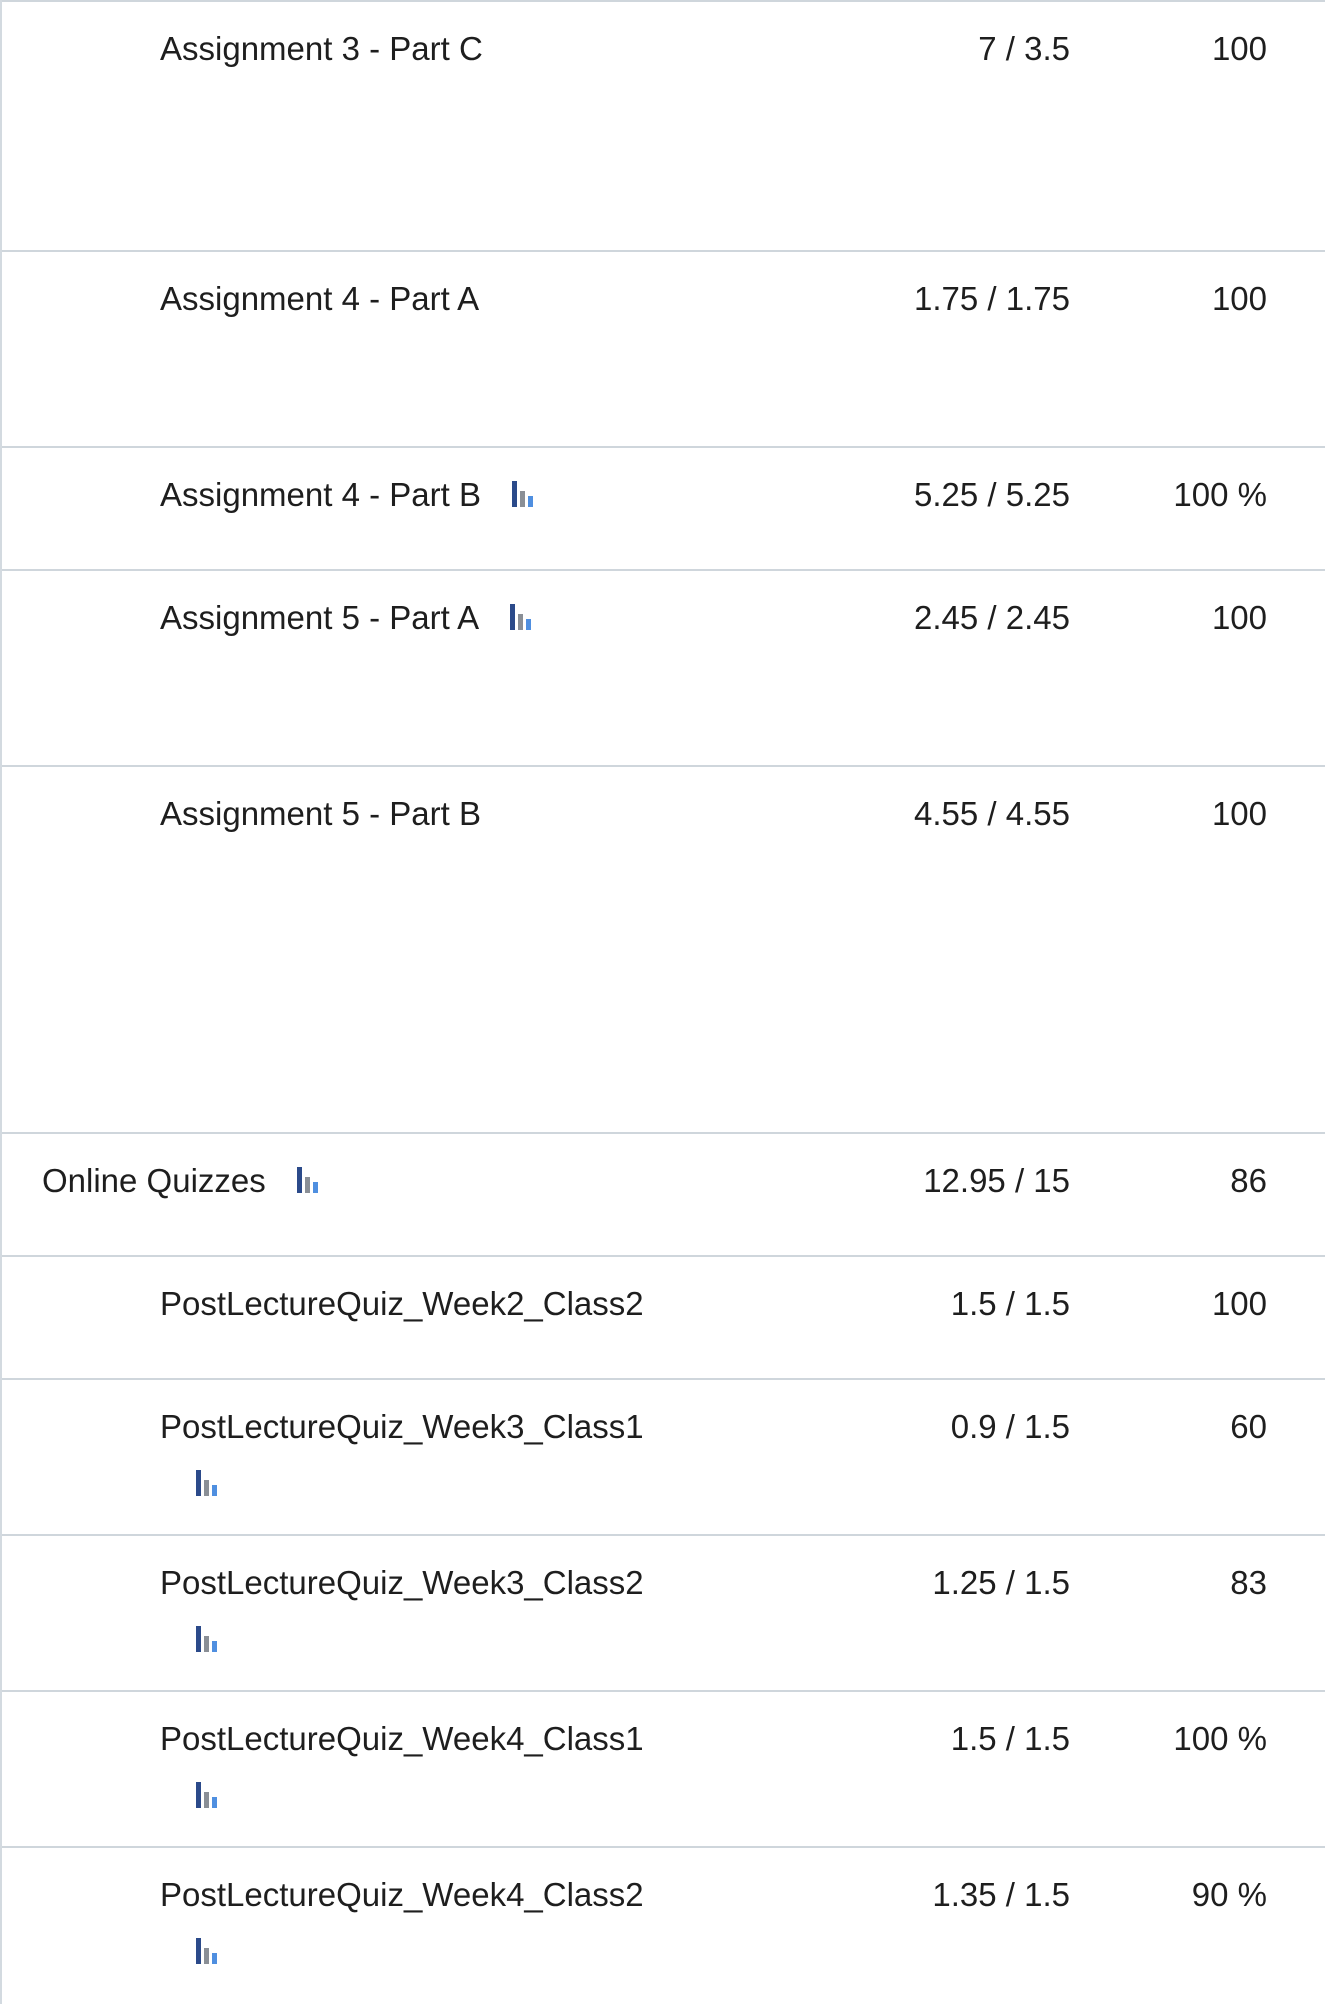 The height and width of the screenshot is (2004, 1325). Describe the element at coordinates (663, 1195) in the screenshot. I see `grade-category-online-quizzes: Online Quizzes 12.95 / 15 86` at that location.